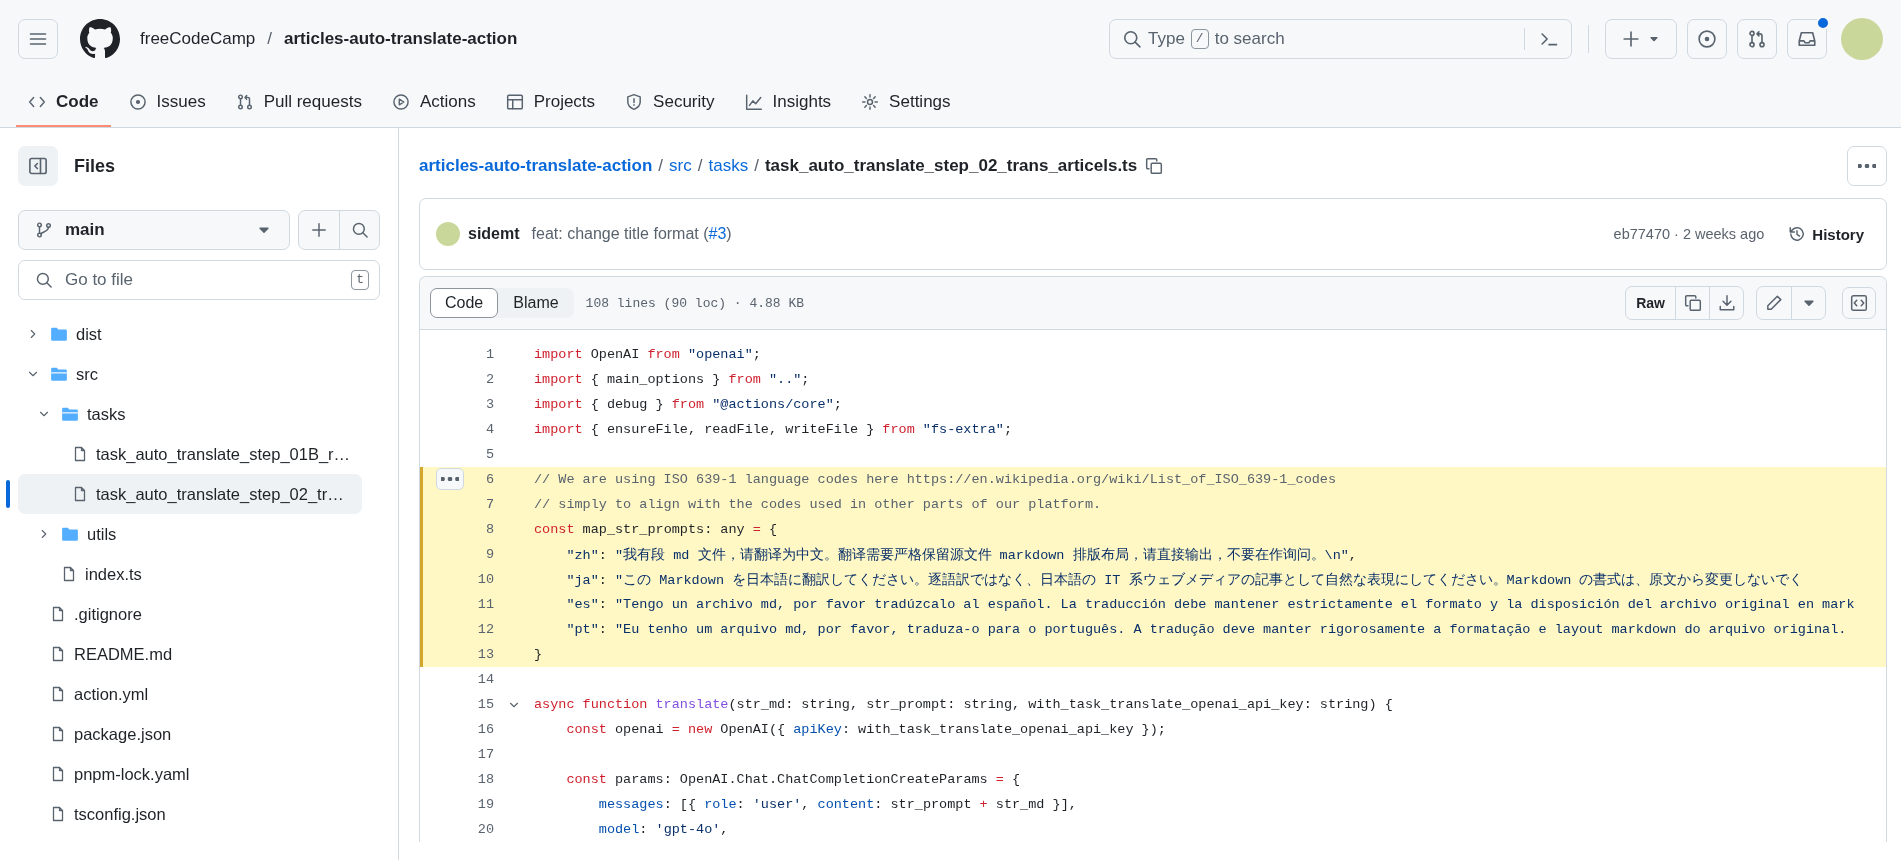 This screenshot has height=860, width=1901. Describe the element at coordinates (1797, 234) in the screenshot. I see `history-icon` at that location.